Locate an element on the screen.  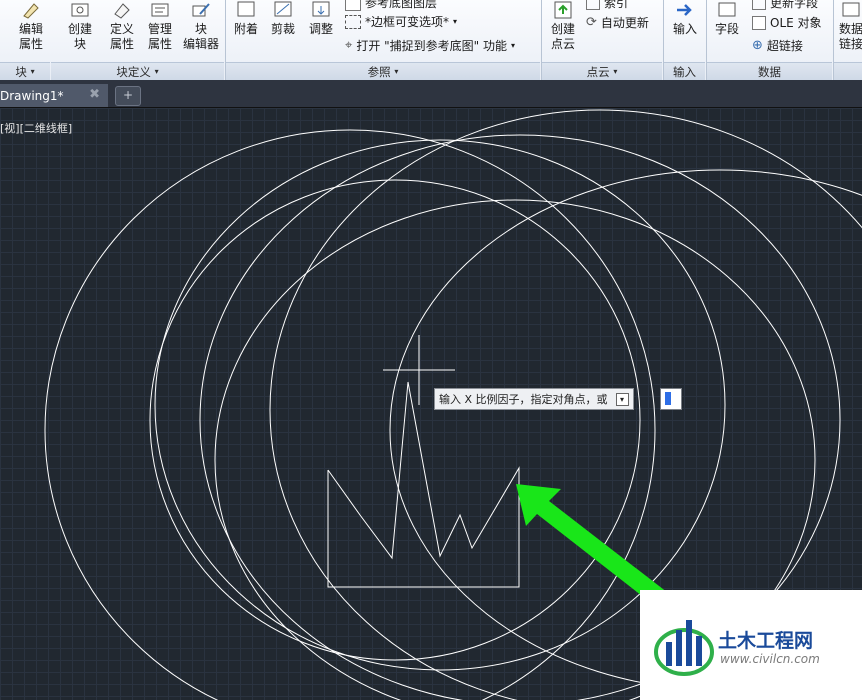
manage-attributes-label-bottom: 属性 is located at coordinates (159, 44).